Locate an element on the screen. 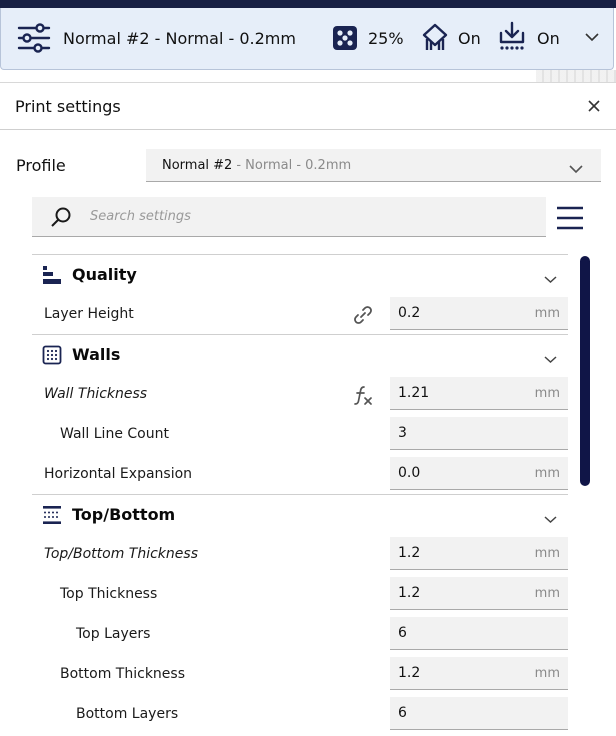  walls-icon is located at coordinates (52, 357).